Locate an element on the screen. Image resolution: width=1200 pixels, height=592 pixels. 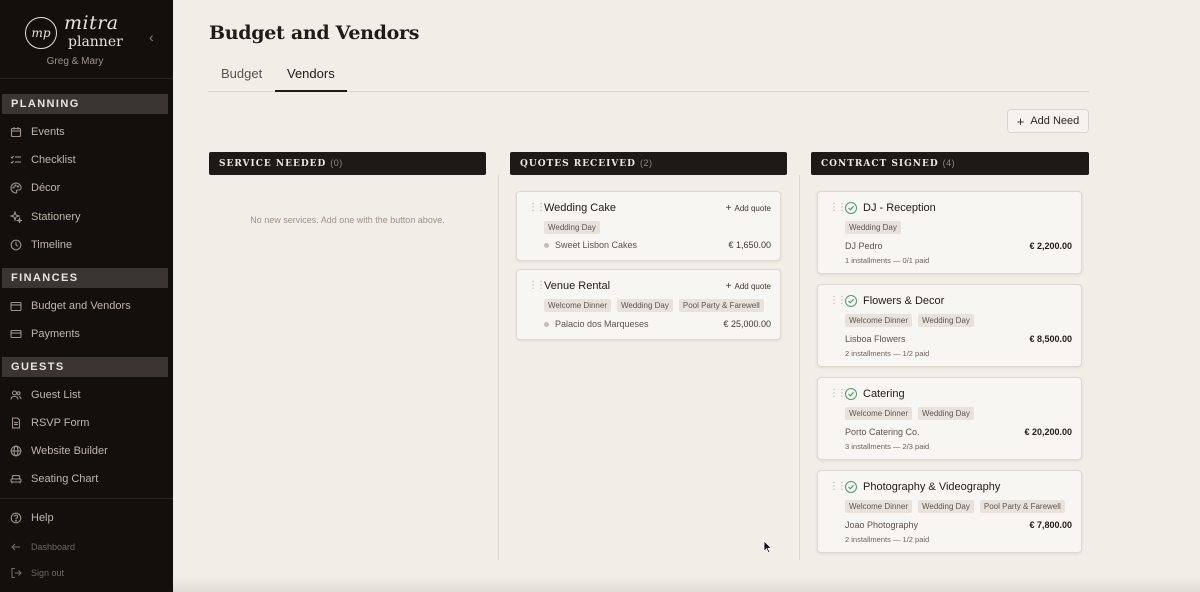
bottom-shadow is located at coordinates (686, 585).